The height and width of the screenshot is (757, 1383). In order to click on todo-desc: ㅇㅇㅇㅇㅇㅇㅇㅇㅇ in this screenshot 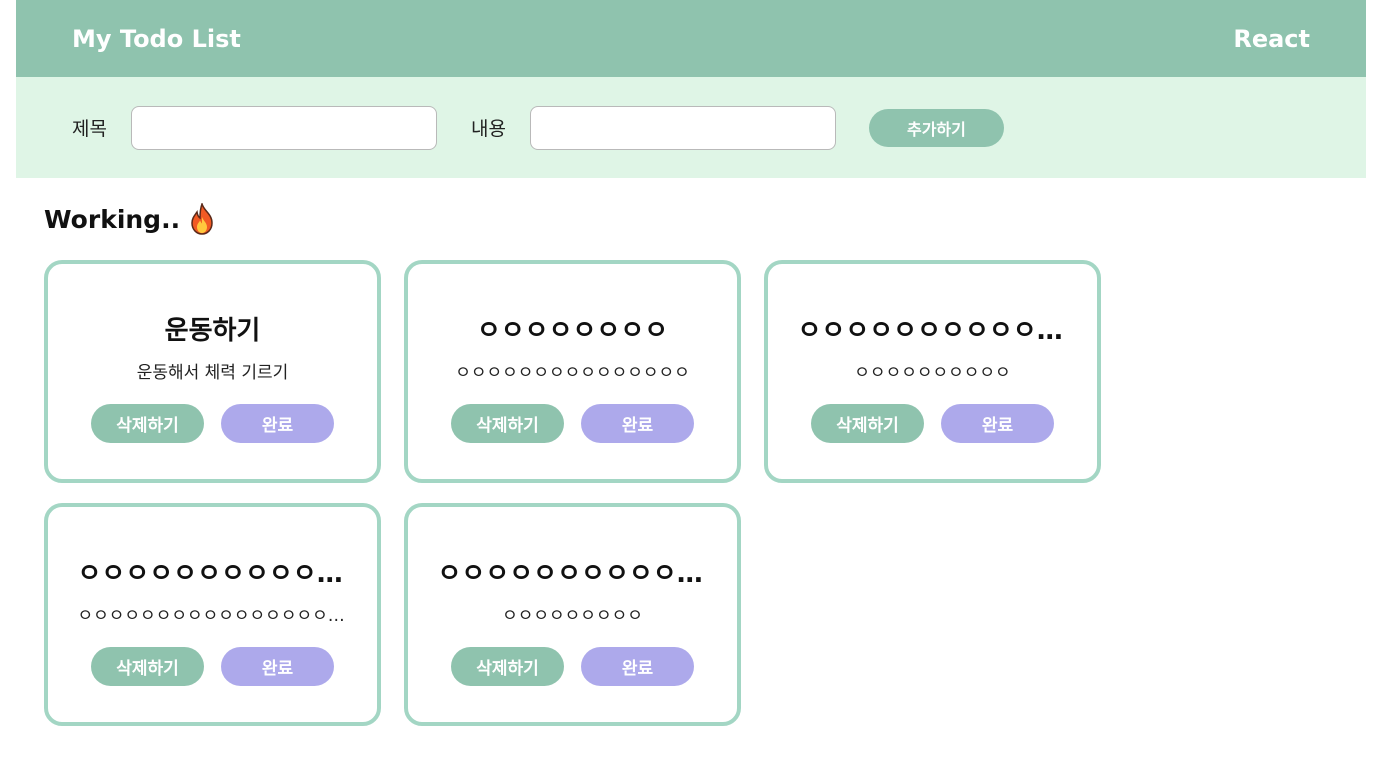, I will do `click(572, 616)`.